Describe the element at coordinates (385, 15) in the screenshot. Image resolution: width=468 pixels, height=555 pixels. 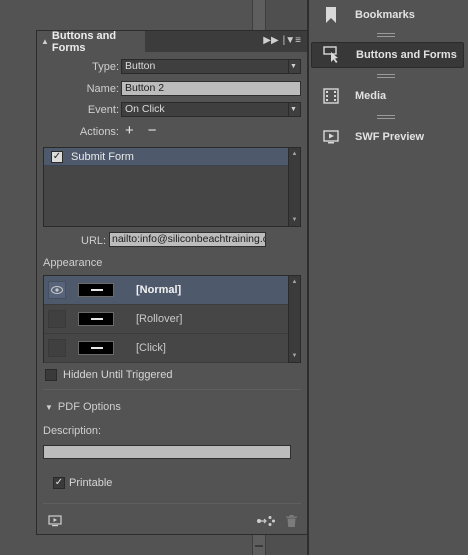
I see `dock-item-label: Bookmarks` at that location.